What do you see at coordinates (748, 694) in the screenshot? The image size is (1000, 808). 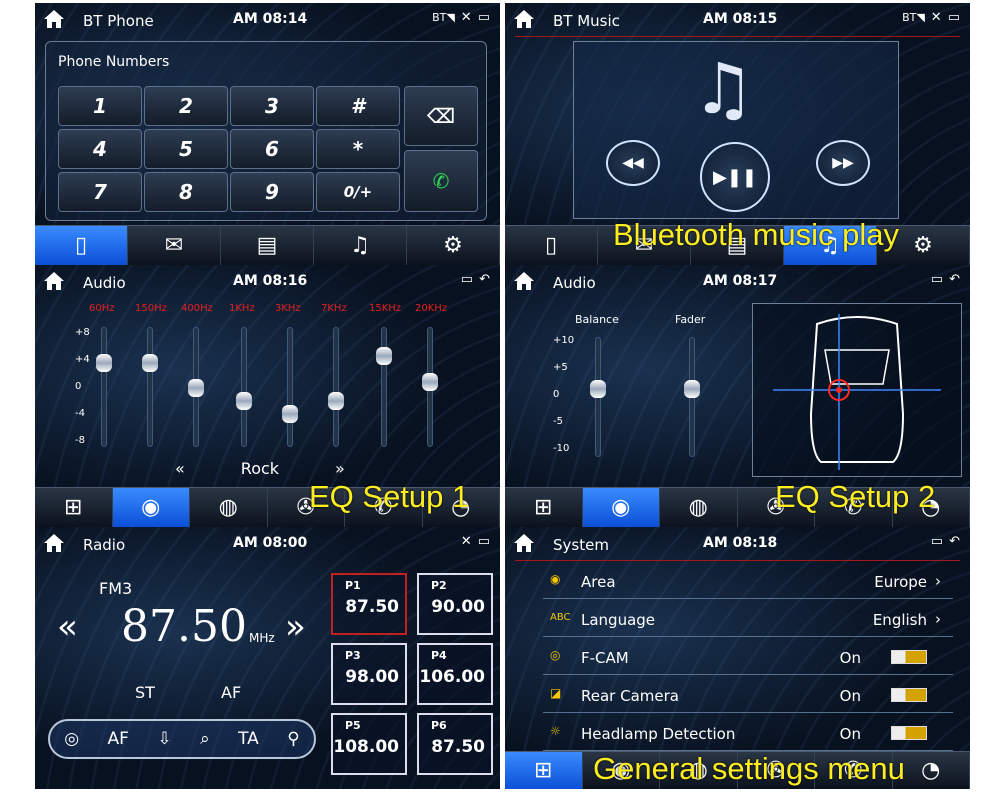 I see `setting-row-rear-camera: ◪ Rear Camera On` at bounding box center [748, 694].